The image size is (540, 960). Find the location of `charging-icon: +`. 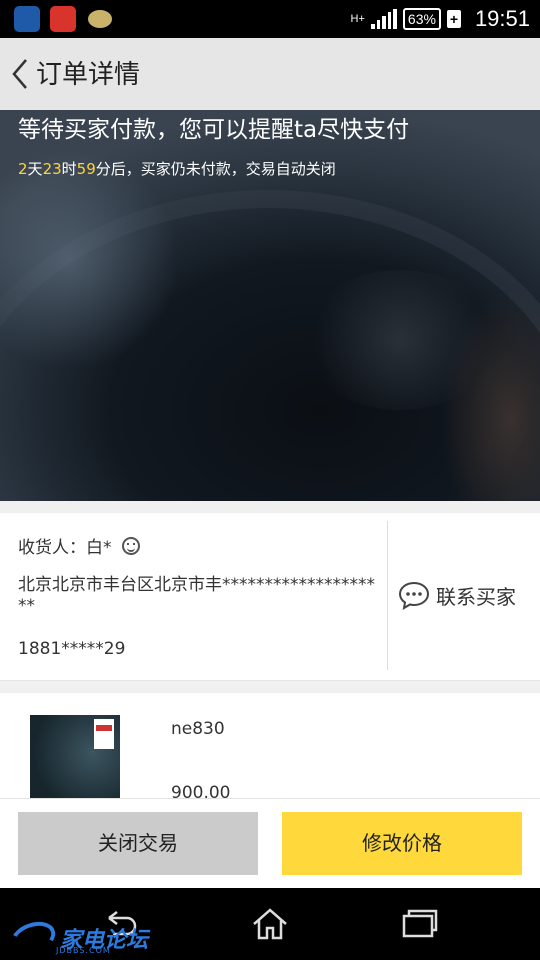

charging-icon: + is located at coordinates (453, 19).